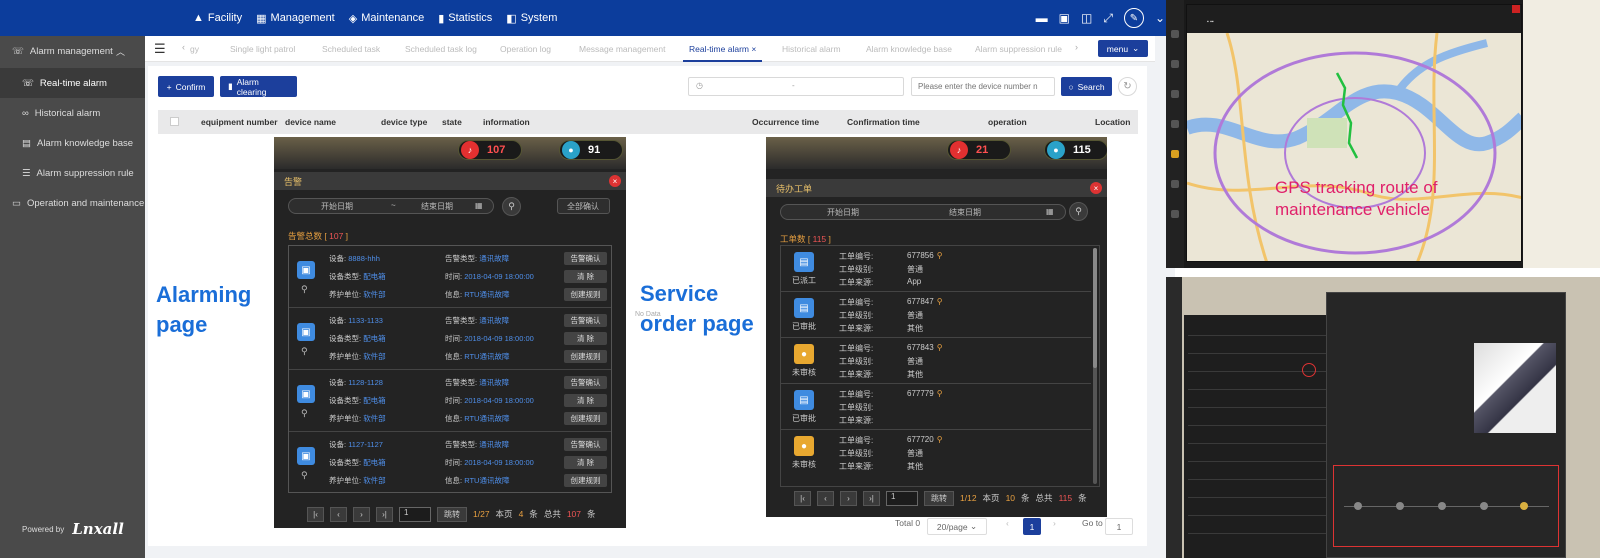  Describe the element at coordinates (217, 18) in the screenshot. I see `nav-facility: ▲ Facility` at that location.